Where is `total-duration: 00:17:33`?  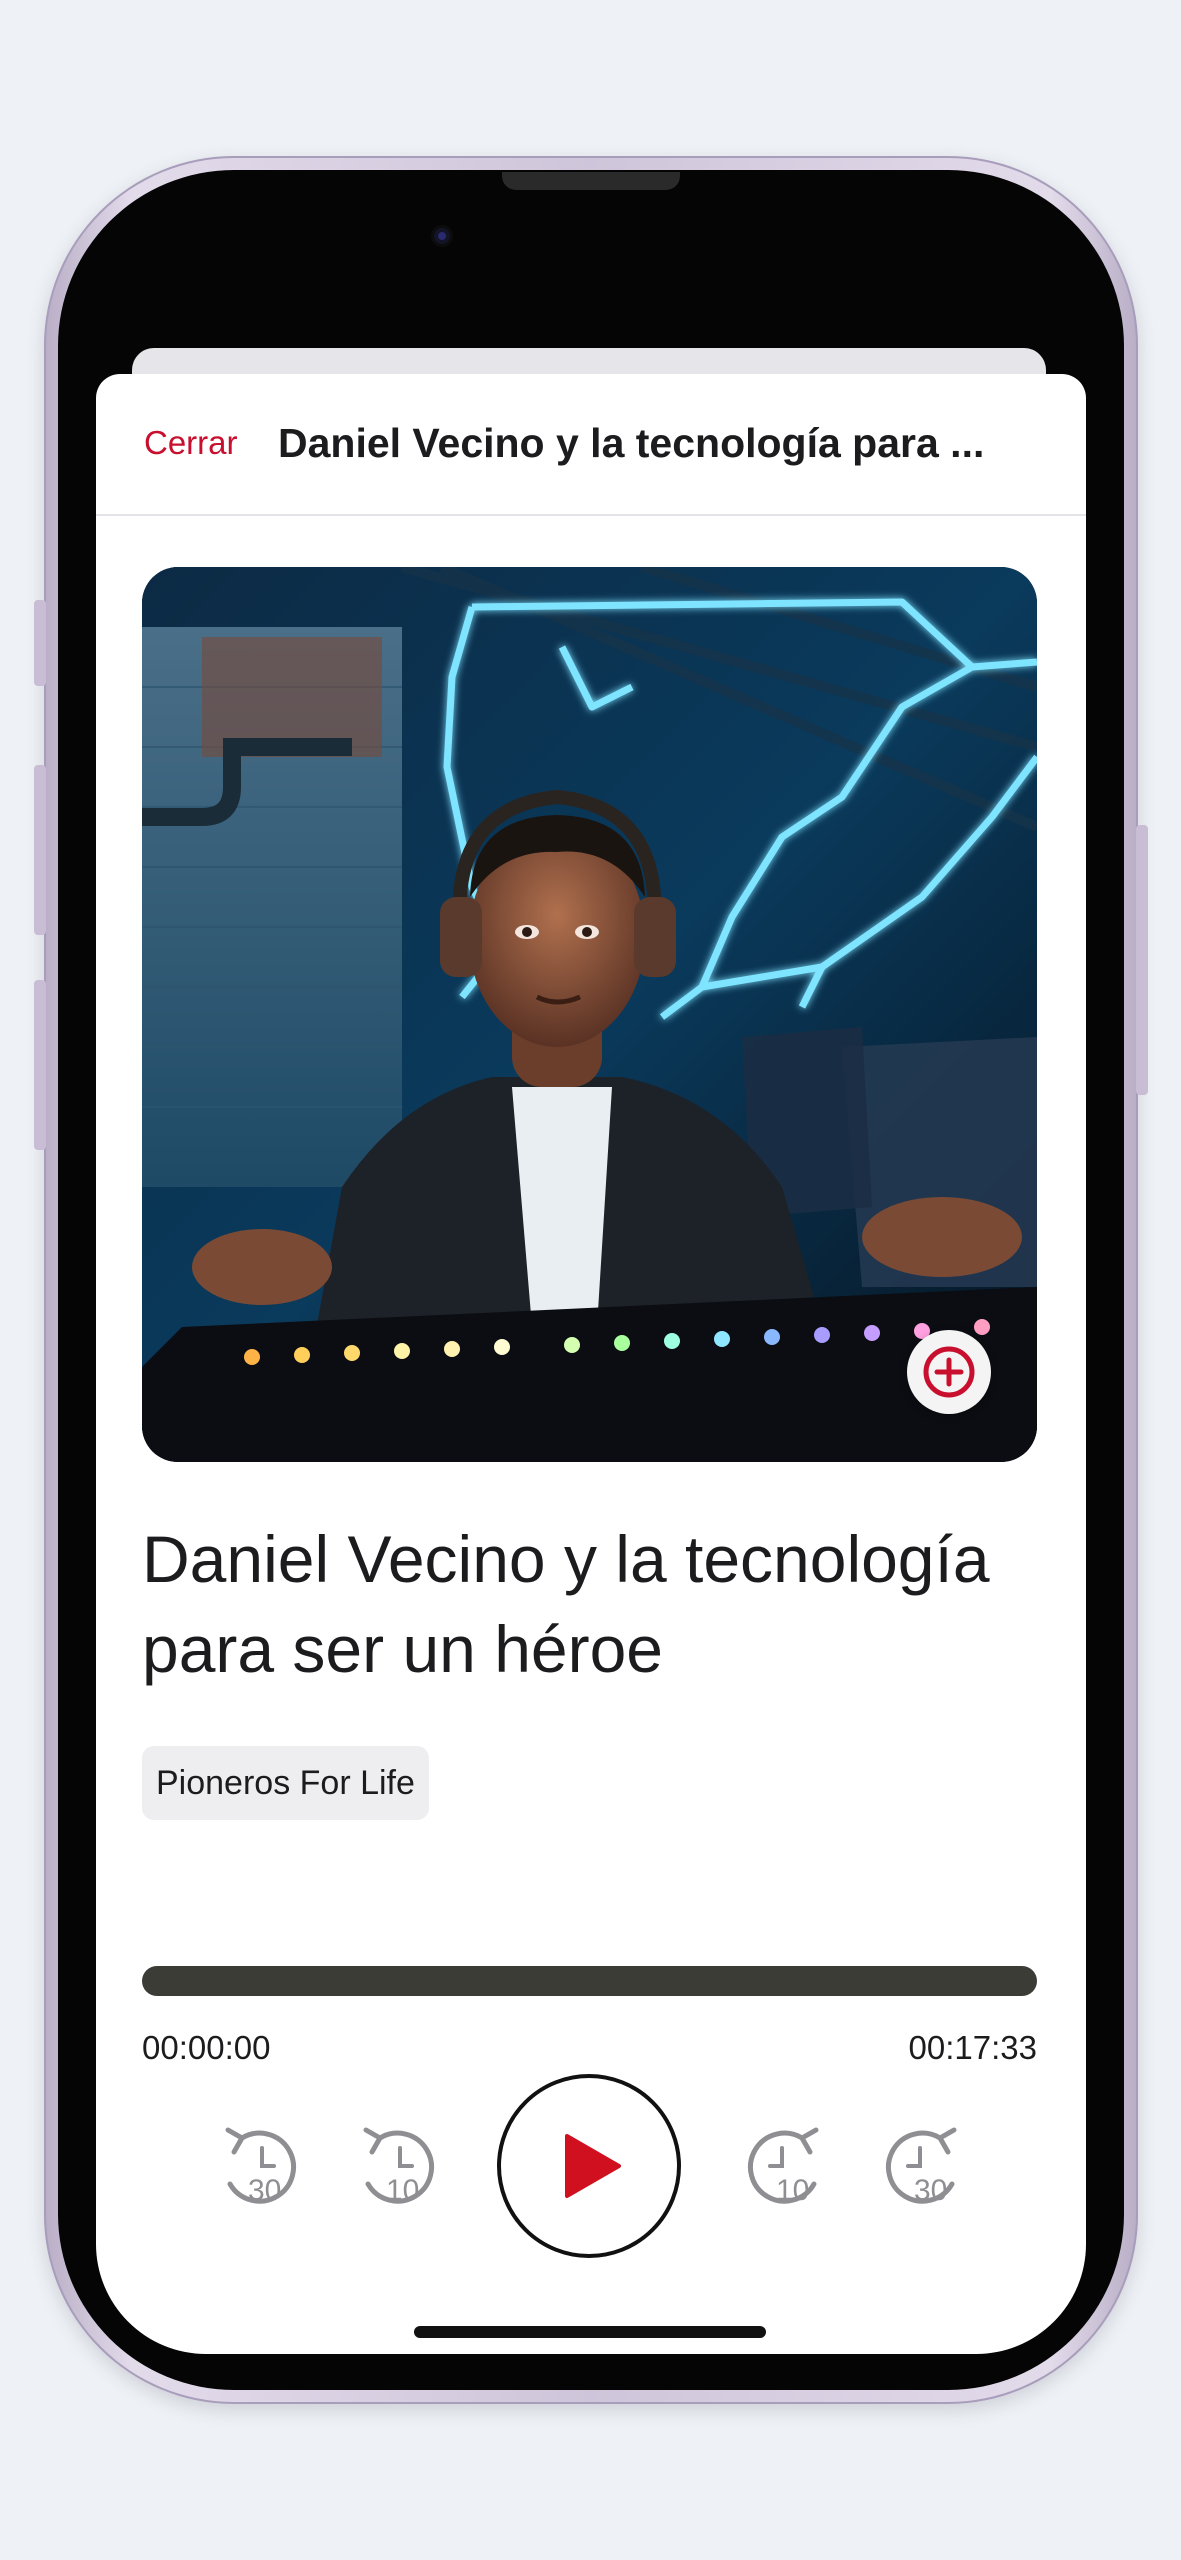
total-duration: 00:17:33 is located at coordinates (972, 2047).